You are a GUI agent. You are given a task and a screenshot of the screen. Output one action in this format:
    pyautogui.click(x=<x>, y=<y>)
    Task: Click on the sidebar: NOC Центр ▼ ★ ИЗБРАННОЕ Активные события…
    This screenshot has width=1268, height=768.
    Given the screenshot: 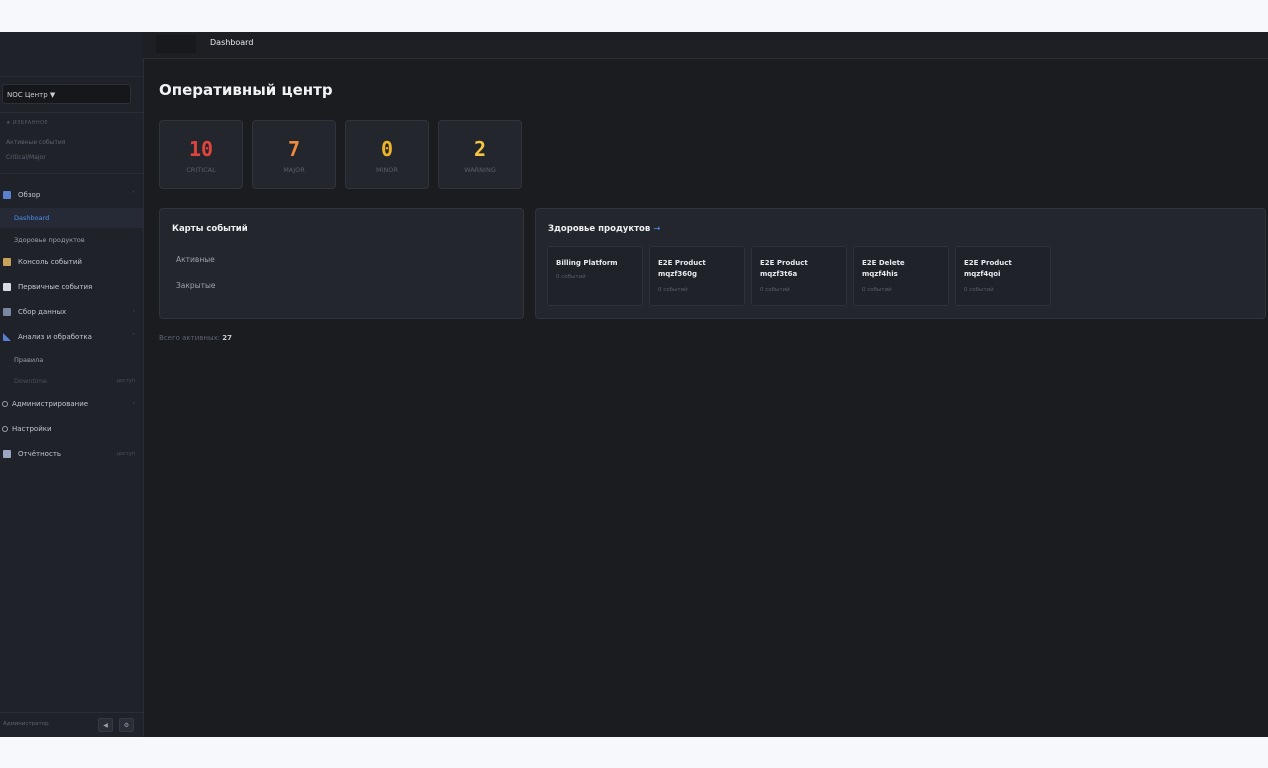 What is the action you would take?
    pyautogui.click(x=72, y=384)
    